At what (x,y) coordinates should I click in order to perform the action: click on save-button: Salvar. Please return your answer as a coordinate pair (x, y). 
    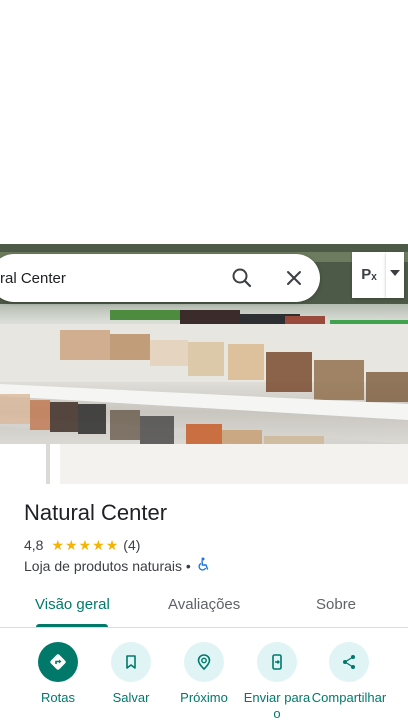
    Looking at the image, I should click on (131, 673).